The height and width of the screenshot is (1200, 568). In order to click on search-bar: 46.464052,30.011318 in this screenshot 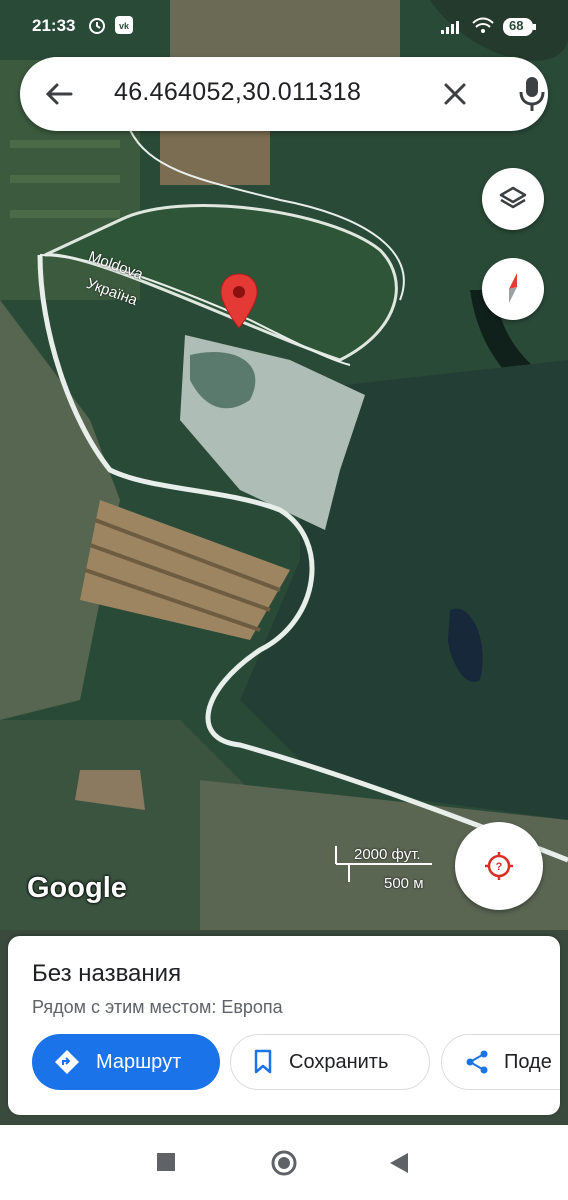, I will do `click(284, 94)`.